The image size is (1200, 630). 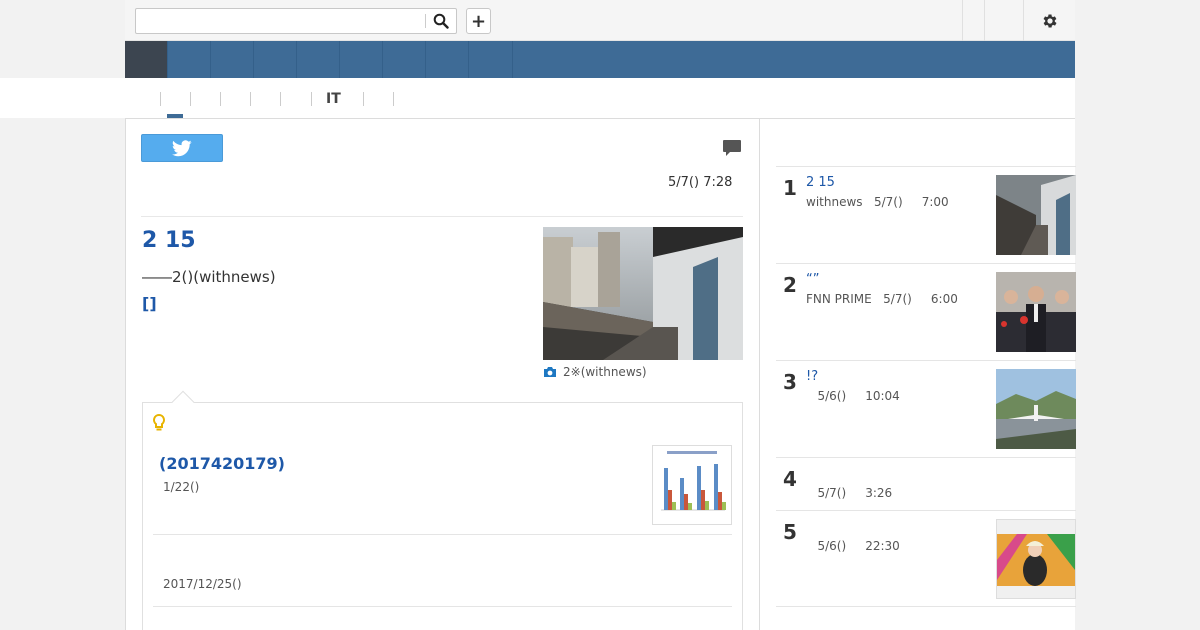 I want to click on rank-meta: withnews 5/7() 7:00, so click(x=877, y=202).